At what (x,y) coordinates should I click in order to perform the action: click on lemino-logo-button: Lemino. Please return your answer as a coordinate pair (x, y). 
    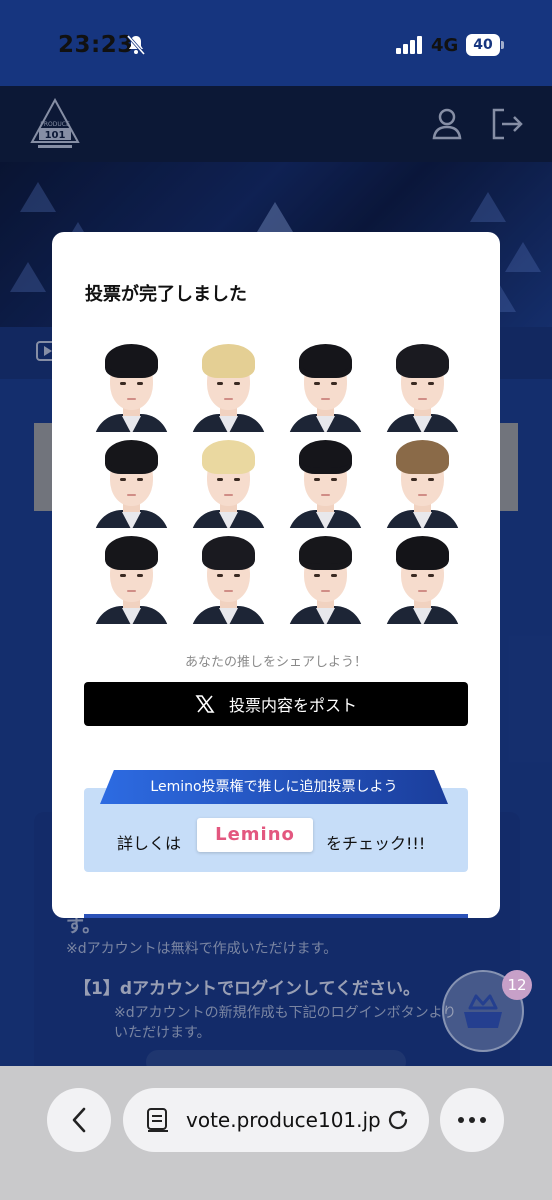
    Looking at the image, I should click on (255, 835).